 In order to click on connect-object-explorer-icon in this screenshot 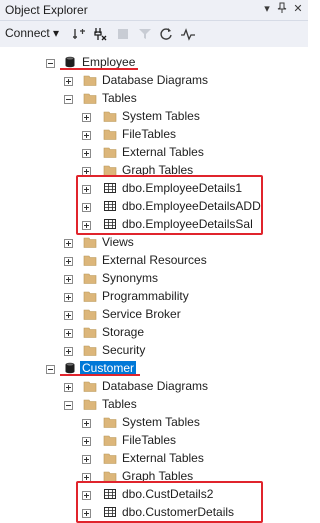, I will do `click(79, 34)`.